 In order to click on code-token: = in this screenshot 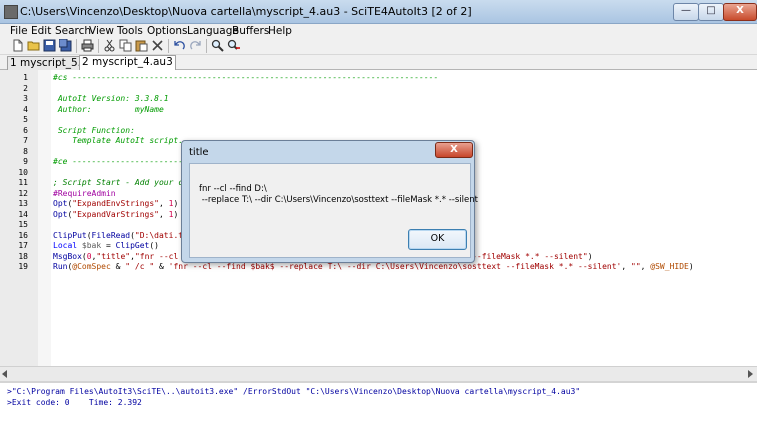, I will do `click(108, 245)`.